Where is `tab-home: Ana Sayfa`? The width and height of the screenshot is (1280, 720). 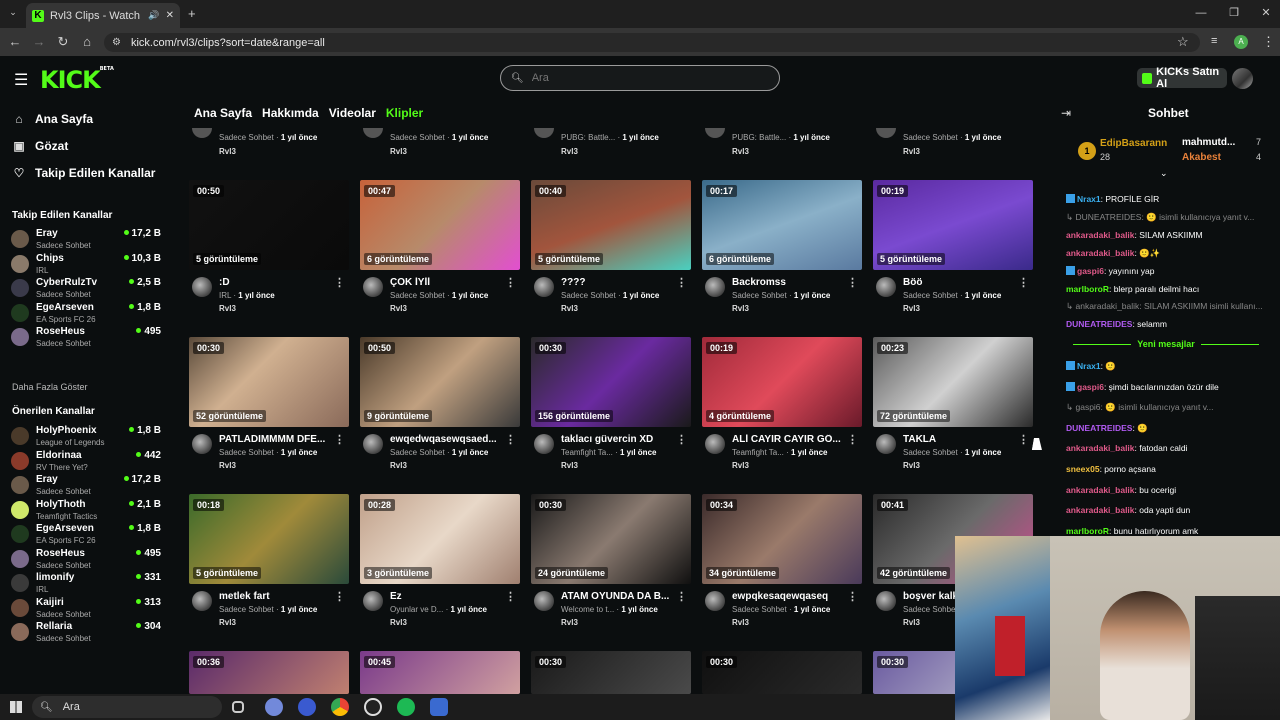 tab-home: Ana Sayfa is located at coordinates (223, 113).